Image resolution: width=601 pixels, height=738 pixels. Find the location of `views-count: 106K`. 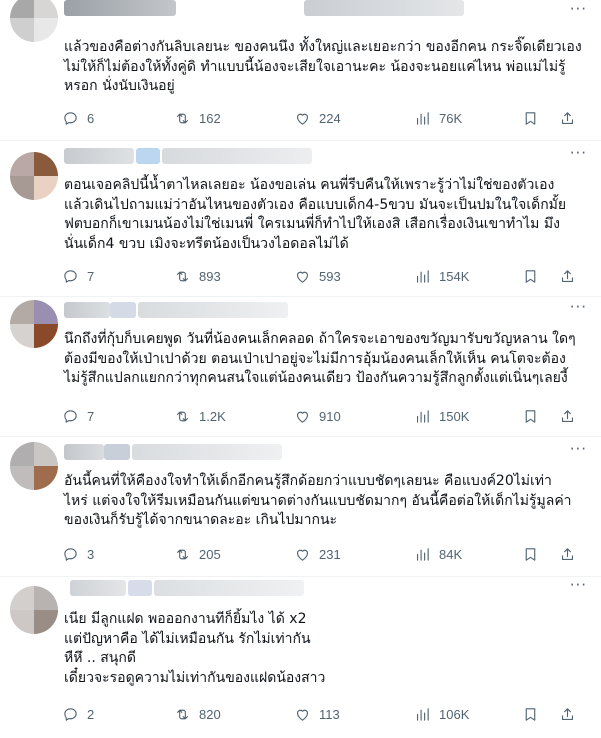

views-count: 106K is located at coordinates (454, 714).